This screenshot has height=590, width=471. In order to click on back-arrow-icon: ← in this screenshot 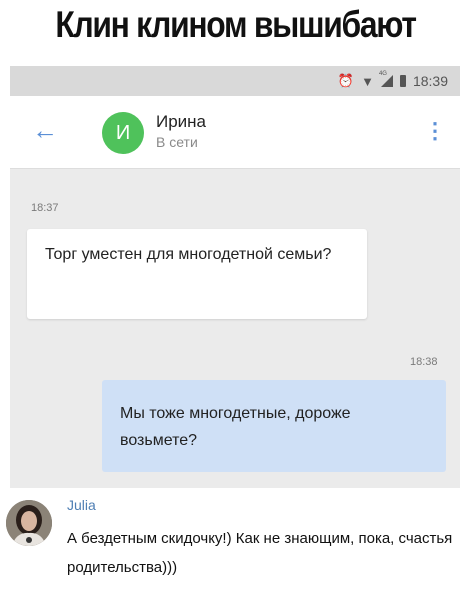, I will do `click(45, 130)`.